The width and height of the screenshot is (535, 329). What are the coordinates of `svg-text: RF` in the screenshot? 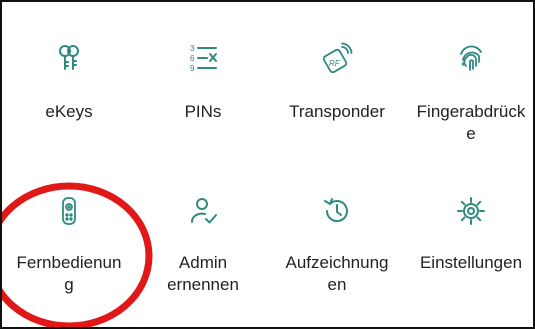 It's located at (335, 63).